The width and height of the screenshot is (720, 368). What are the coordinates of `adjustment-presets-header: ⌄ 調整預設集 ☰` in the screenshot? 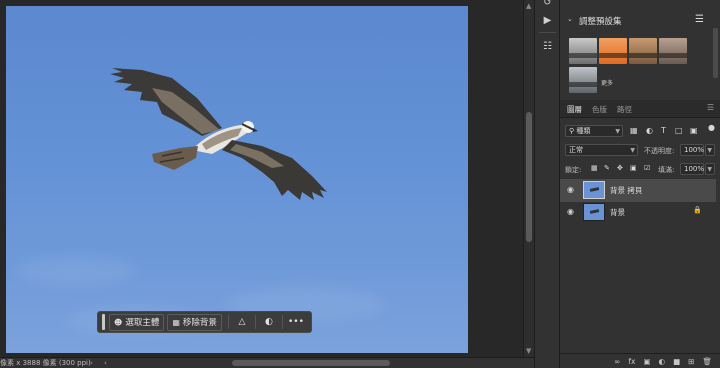 It's located at (640, 21).